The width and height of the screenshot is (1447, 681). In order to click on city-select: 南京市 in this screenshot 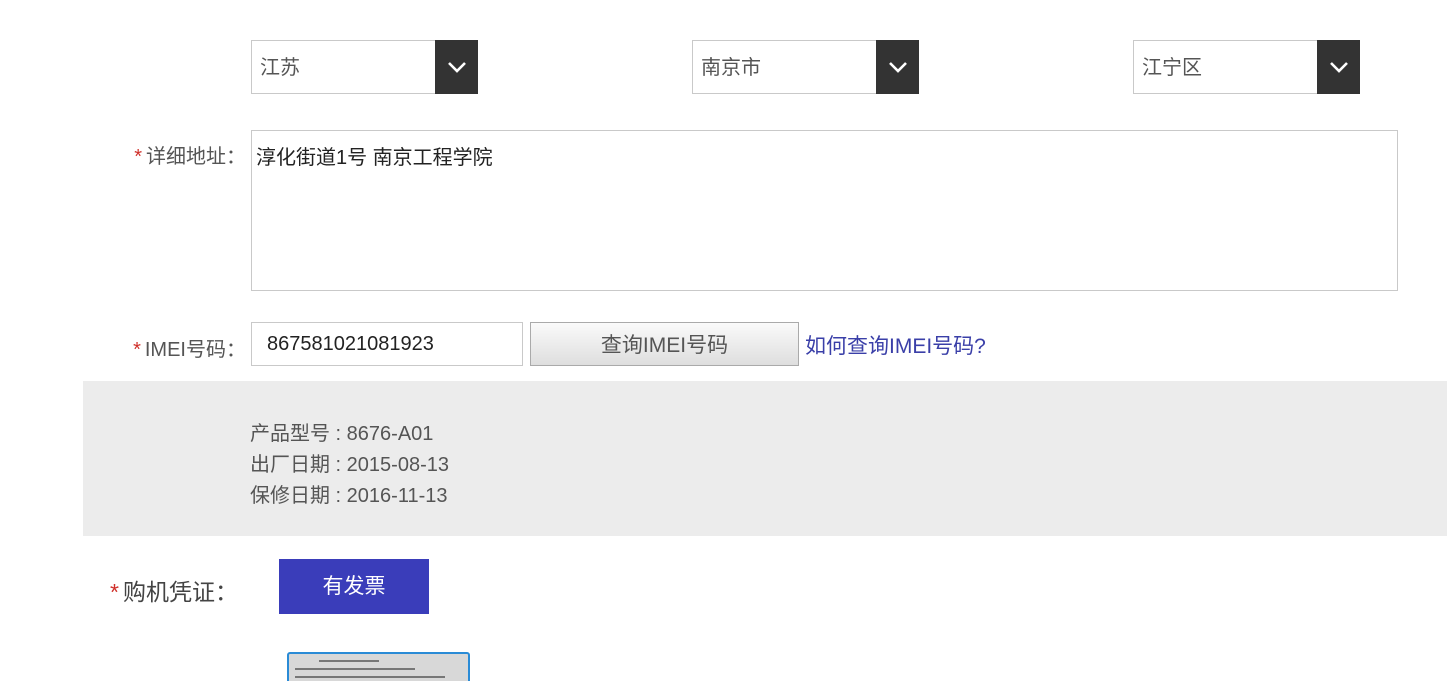, I will do `click(805, 67)`.